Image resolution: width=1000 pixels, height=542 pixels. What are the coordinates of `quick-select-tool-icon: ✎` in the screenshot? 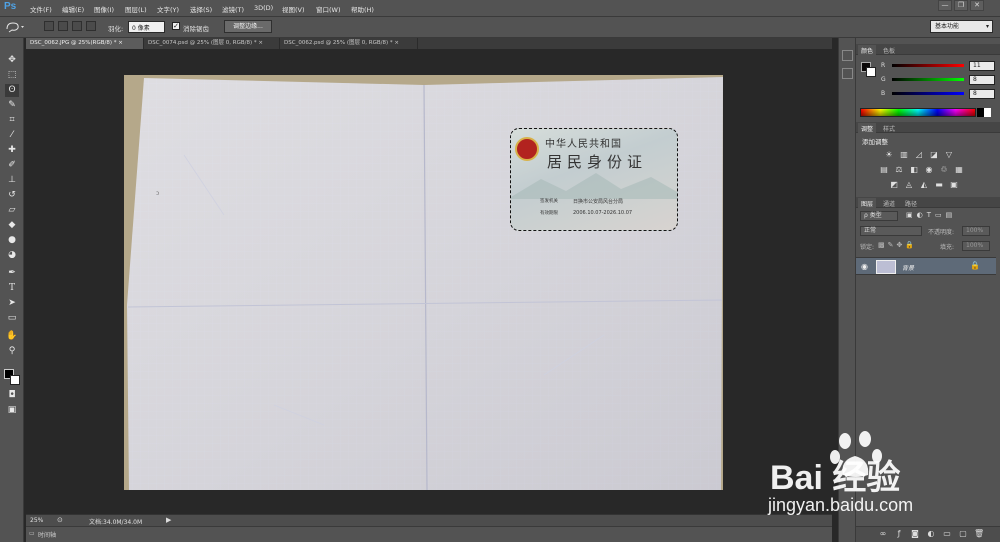 It's located at (12, 105).